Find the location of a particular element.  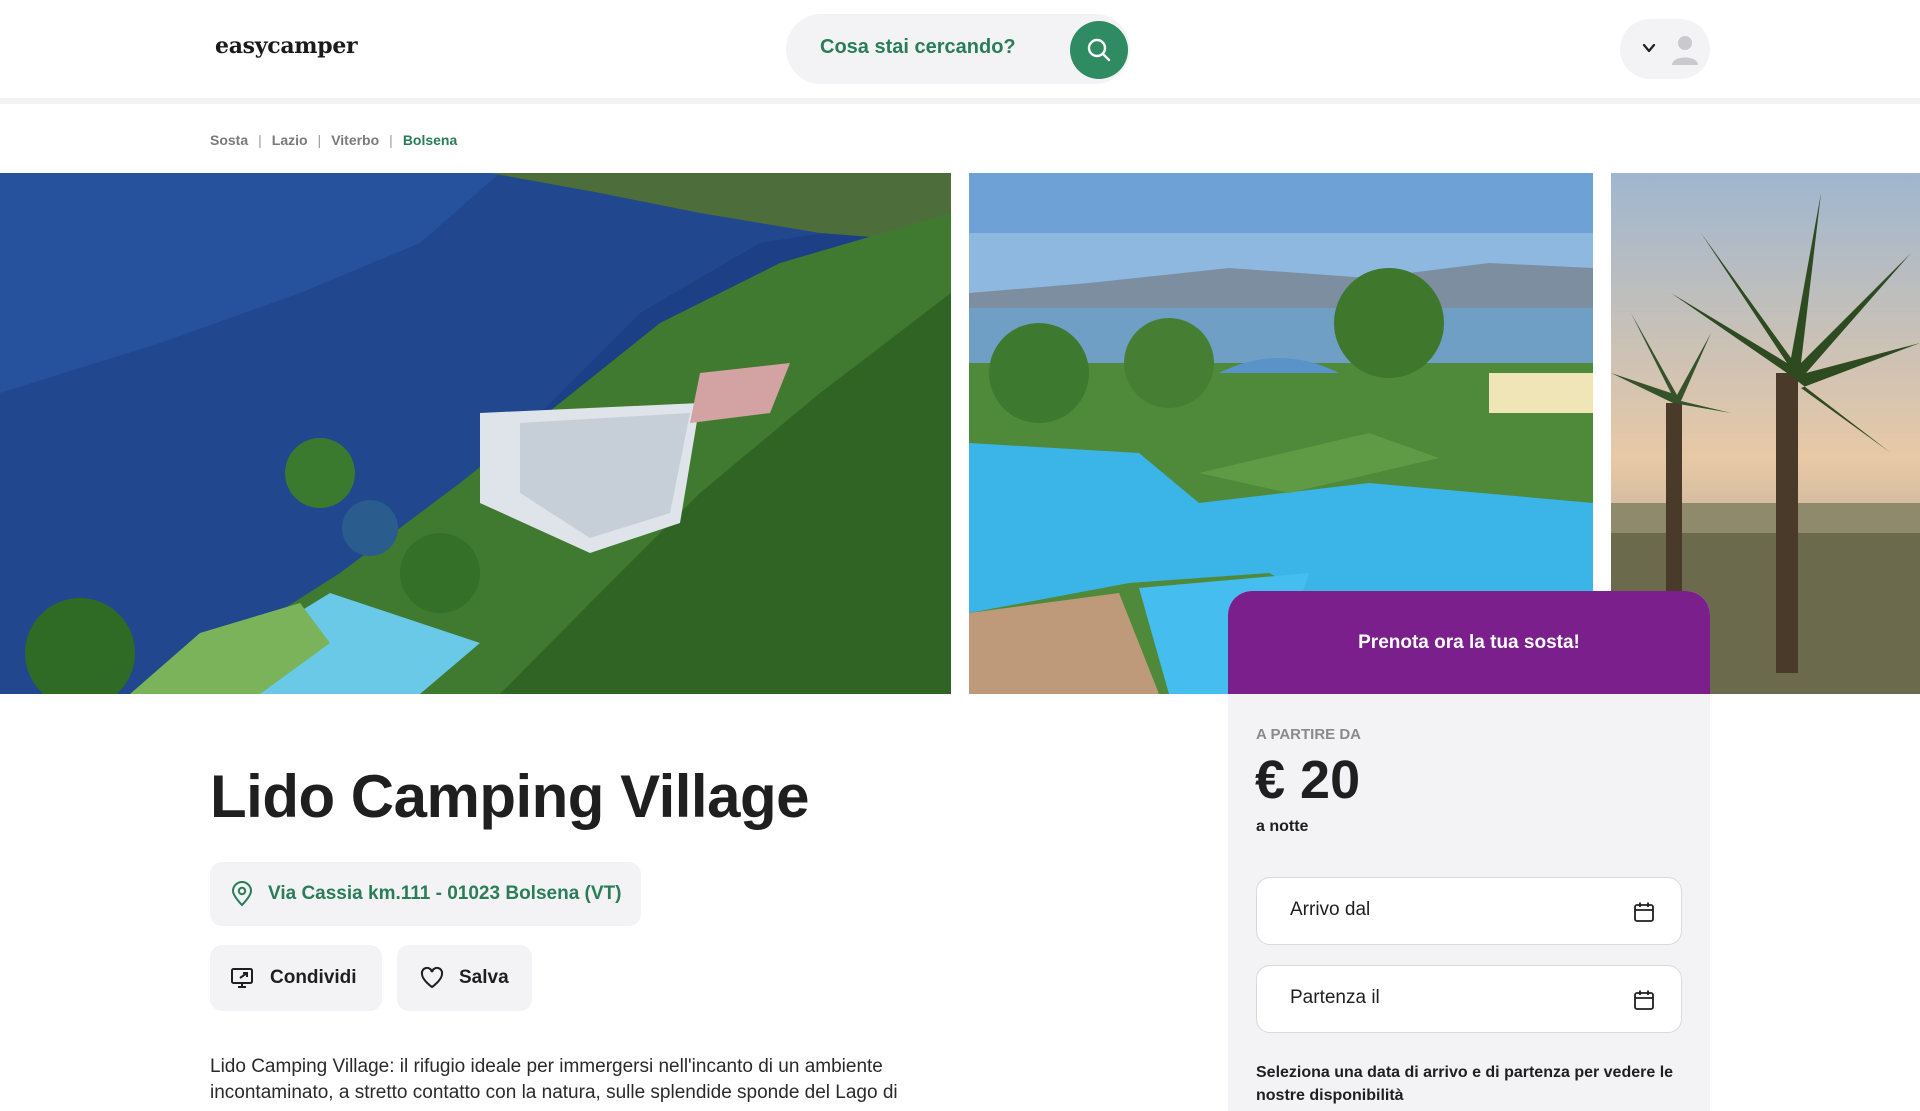

breadcrumb-item-bolsena: Bolsena is located at coordinates (430, 140).